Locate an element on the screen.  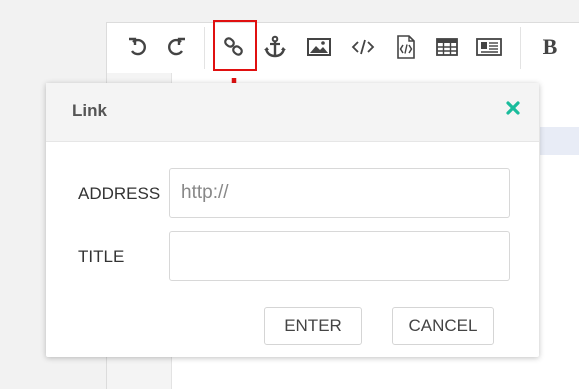
code-button is located at coordinates (363, 47).